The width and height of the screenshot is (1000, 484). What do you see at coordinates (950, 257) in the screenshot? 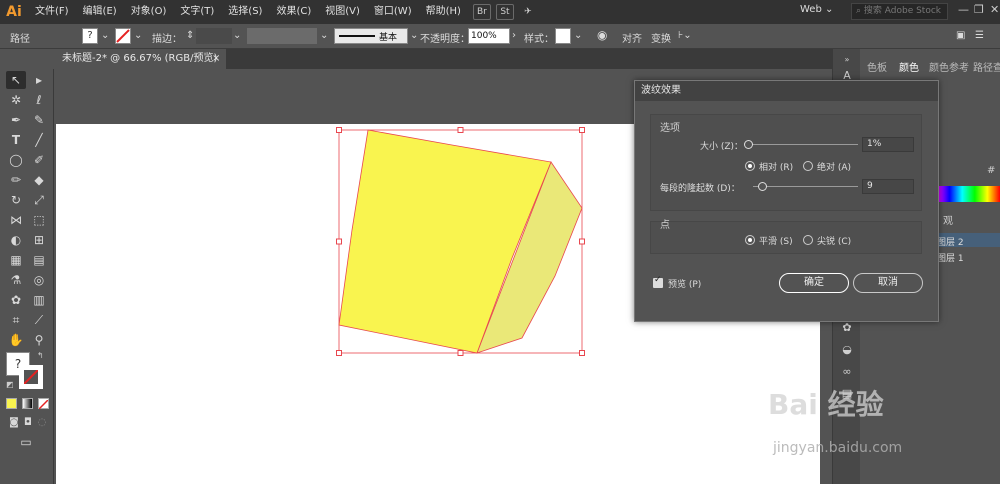
I see `layer-row: 图层 1` at bounding box center [950, 257].